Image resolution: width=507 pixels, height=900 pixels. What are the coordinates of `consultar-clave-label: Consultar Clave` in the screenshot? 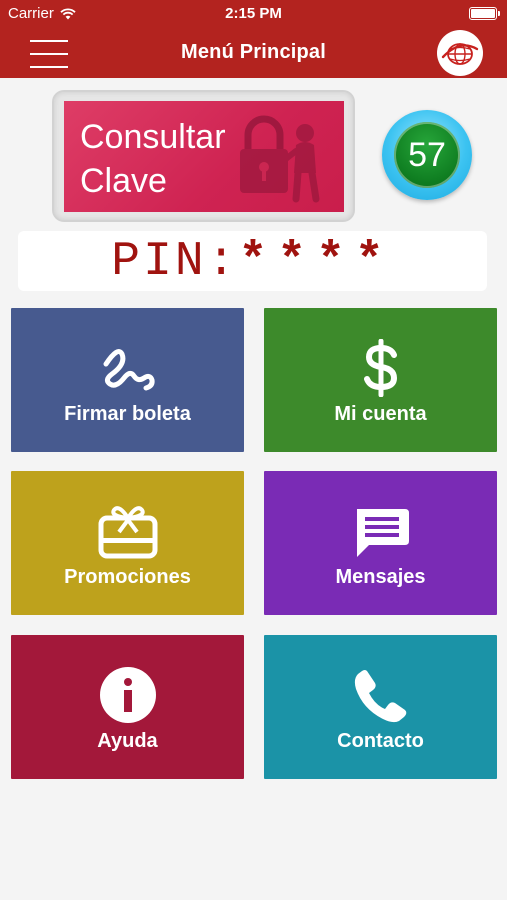 It's located at (153, 159).